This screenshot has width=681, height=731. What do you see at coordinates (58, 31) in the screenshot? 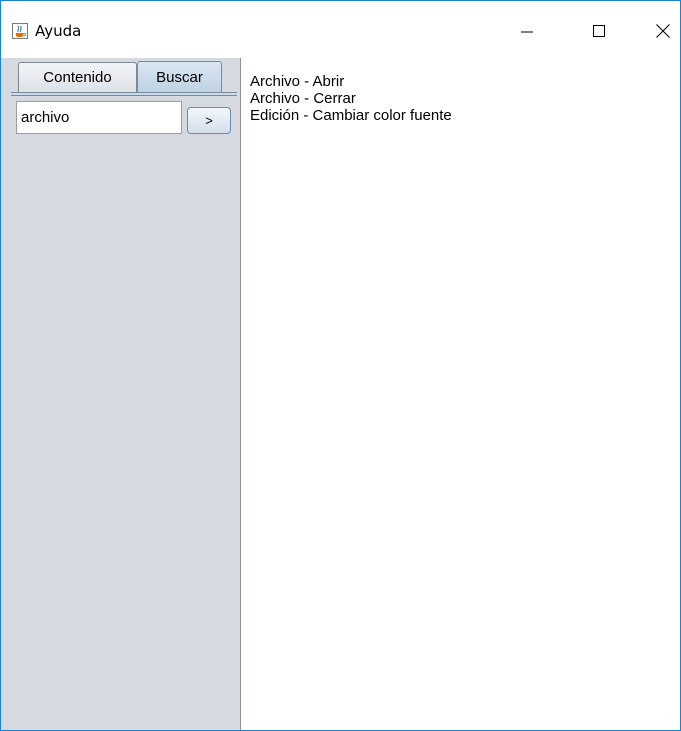
I see `window-title: Ayuda` at bounding box center [58, 31].